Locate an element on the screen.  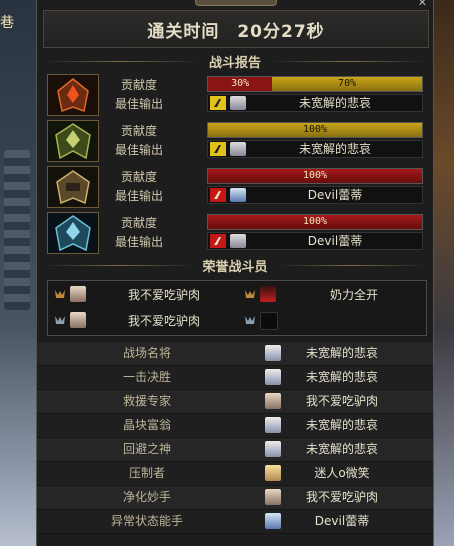
award-title: 异常状态能手 is located at coordinates (146, 521).